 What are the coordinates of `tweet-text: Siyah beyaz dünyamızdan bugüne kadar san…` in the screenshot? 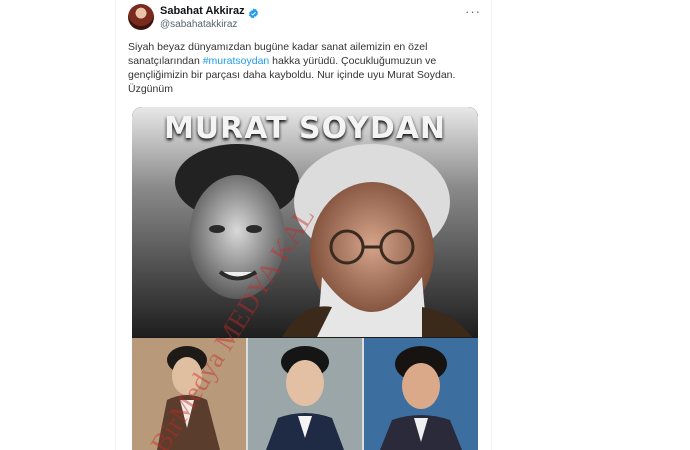 It's located at (298, 68).